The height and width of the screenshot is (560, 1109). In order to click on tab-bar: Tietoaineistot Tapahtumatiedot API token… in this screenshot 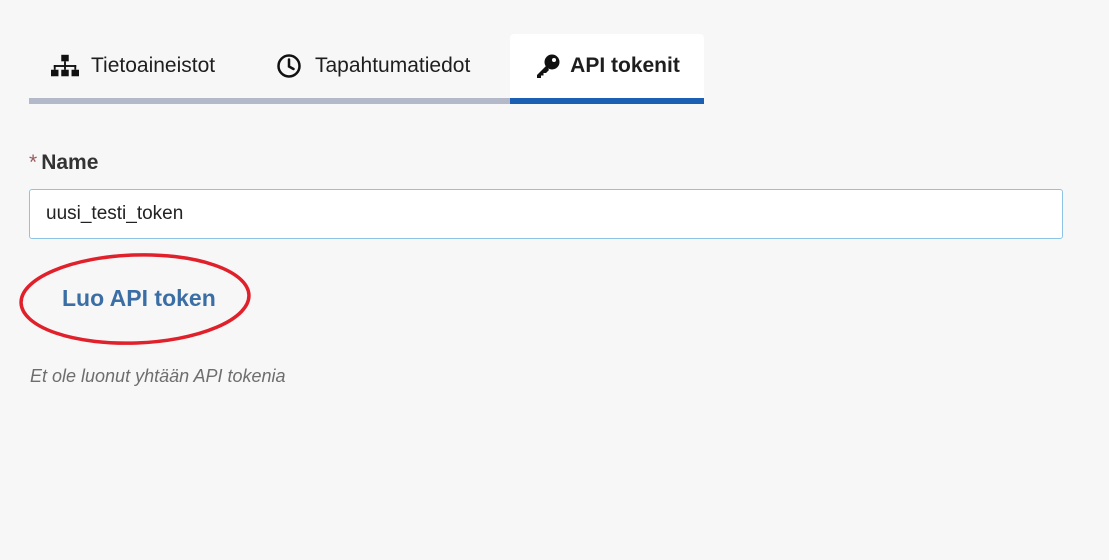, I will do `click(366, 69)`.